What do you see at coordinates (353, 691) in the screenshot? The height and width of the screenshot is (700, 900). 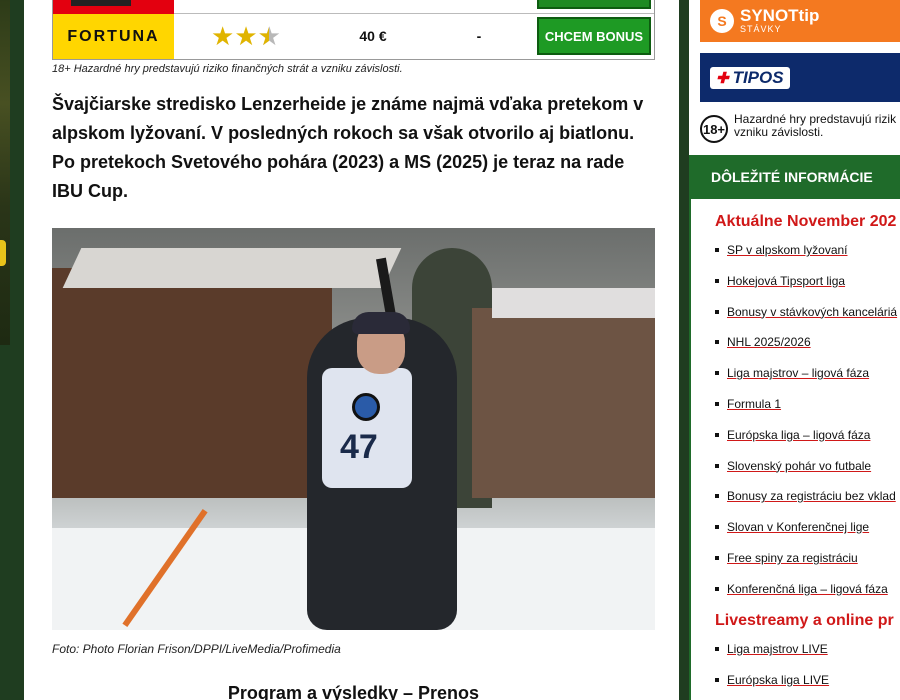 I see `section-heading: Program a výsledky – Prenos` at bounding box center [353, 691].